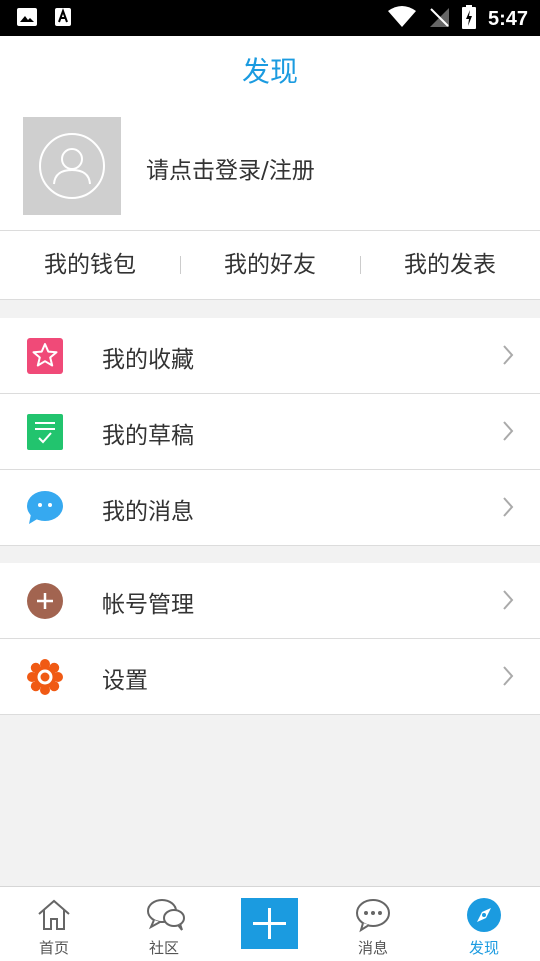 This screenshot has height=961, width=540. What do you see at coordinates (270, 601) in the screenshot?
I see `menu-item-account-management: 帐号管理` at bounding box center [270, 601].